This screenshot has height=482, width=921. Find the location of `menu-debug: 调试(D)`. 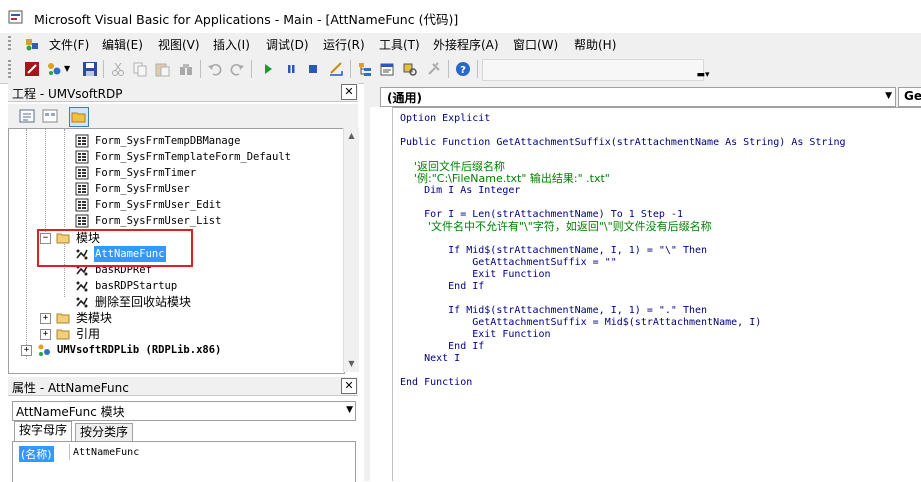

menu-debug: 调试(D) is located at coordinates (287, 44).